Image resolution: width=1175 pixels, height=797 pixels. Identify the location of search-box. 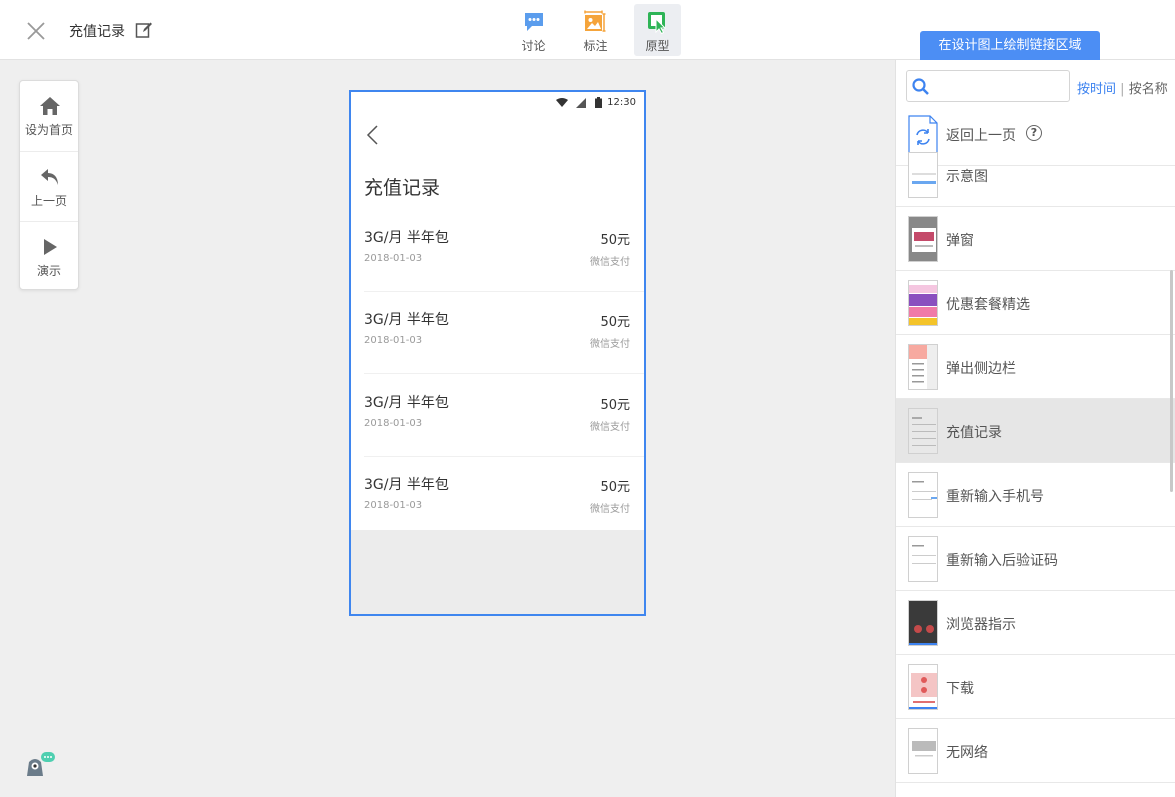
(988, 86).